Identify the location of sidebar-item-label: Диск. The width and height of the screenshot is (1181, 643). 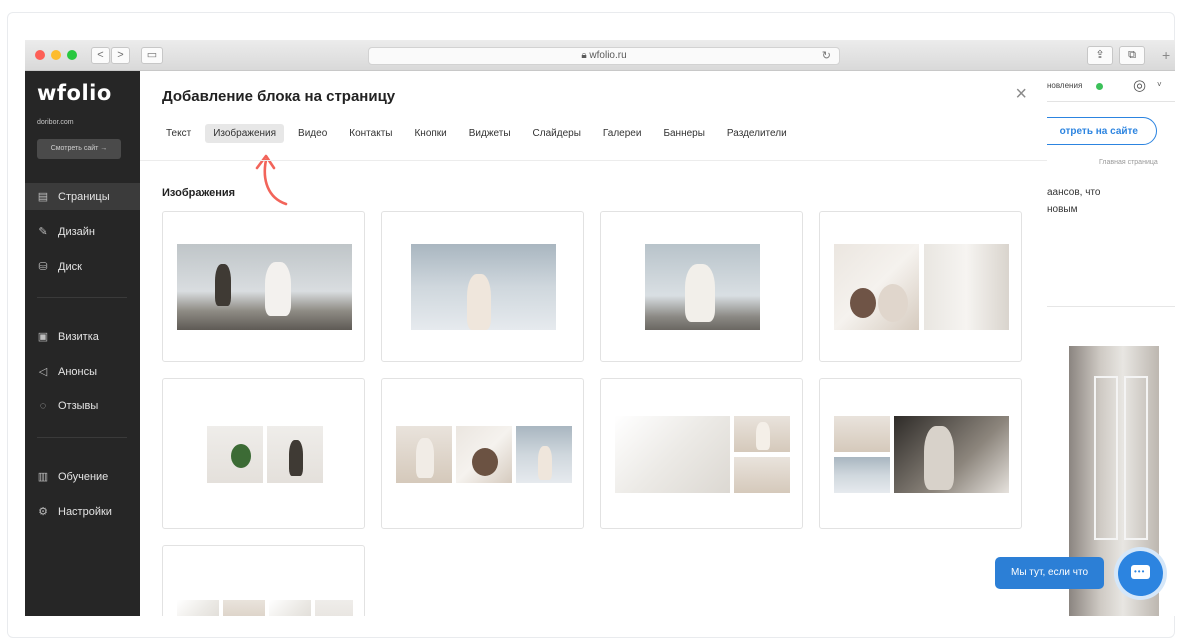
(70, 266).